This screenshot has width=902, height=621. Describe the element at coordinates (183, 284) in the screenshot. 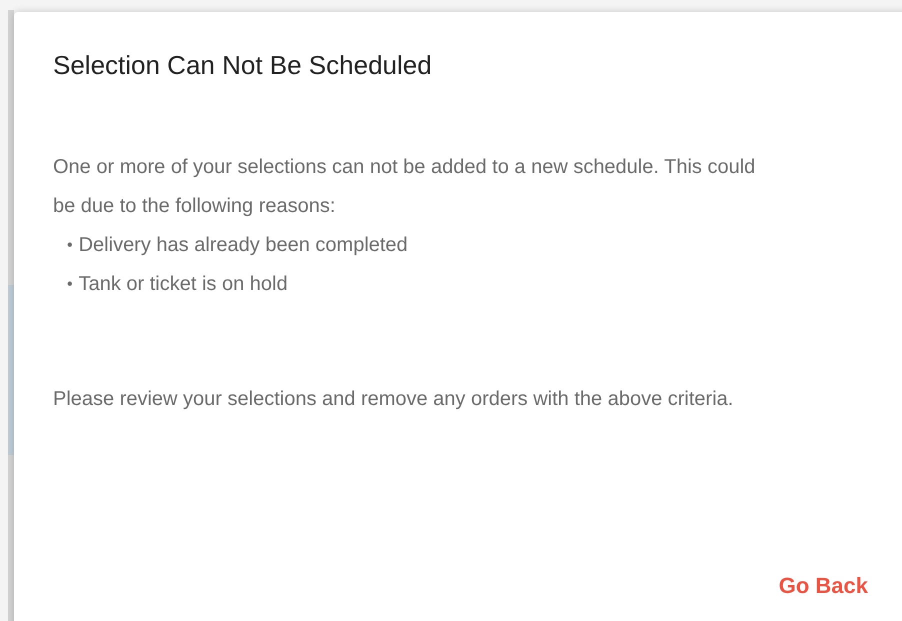

I see `reason-text: Tank or ticket is on hold` at that location.